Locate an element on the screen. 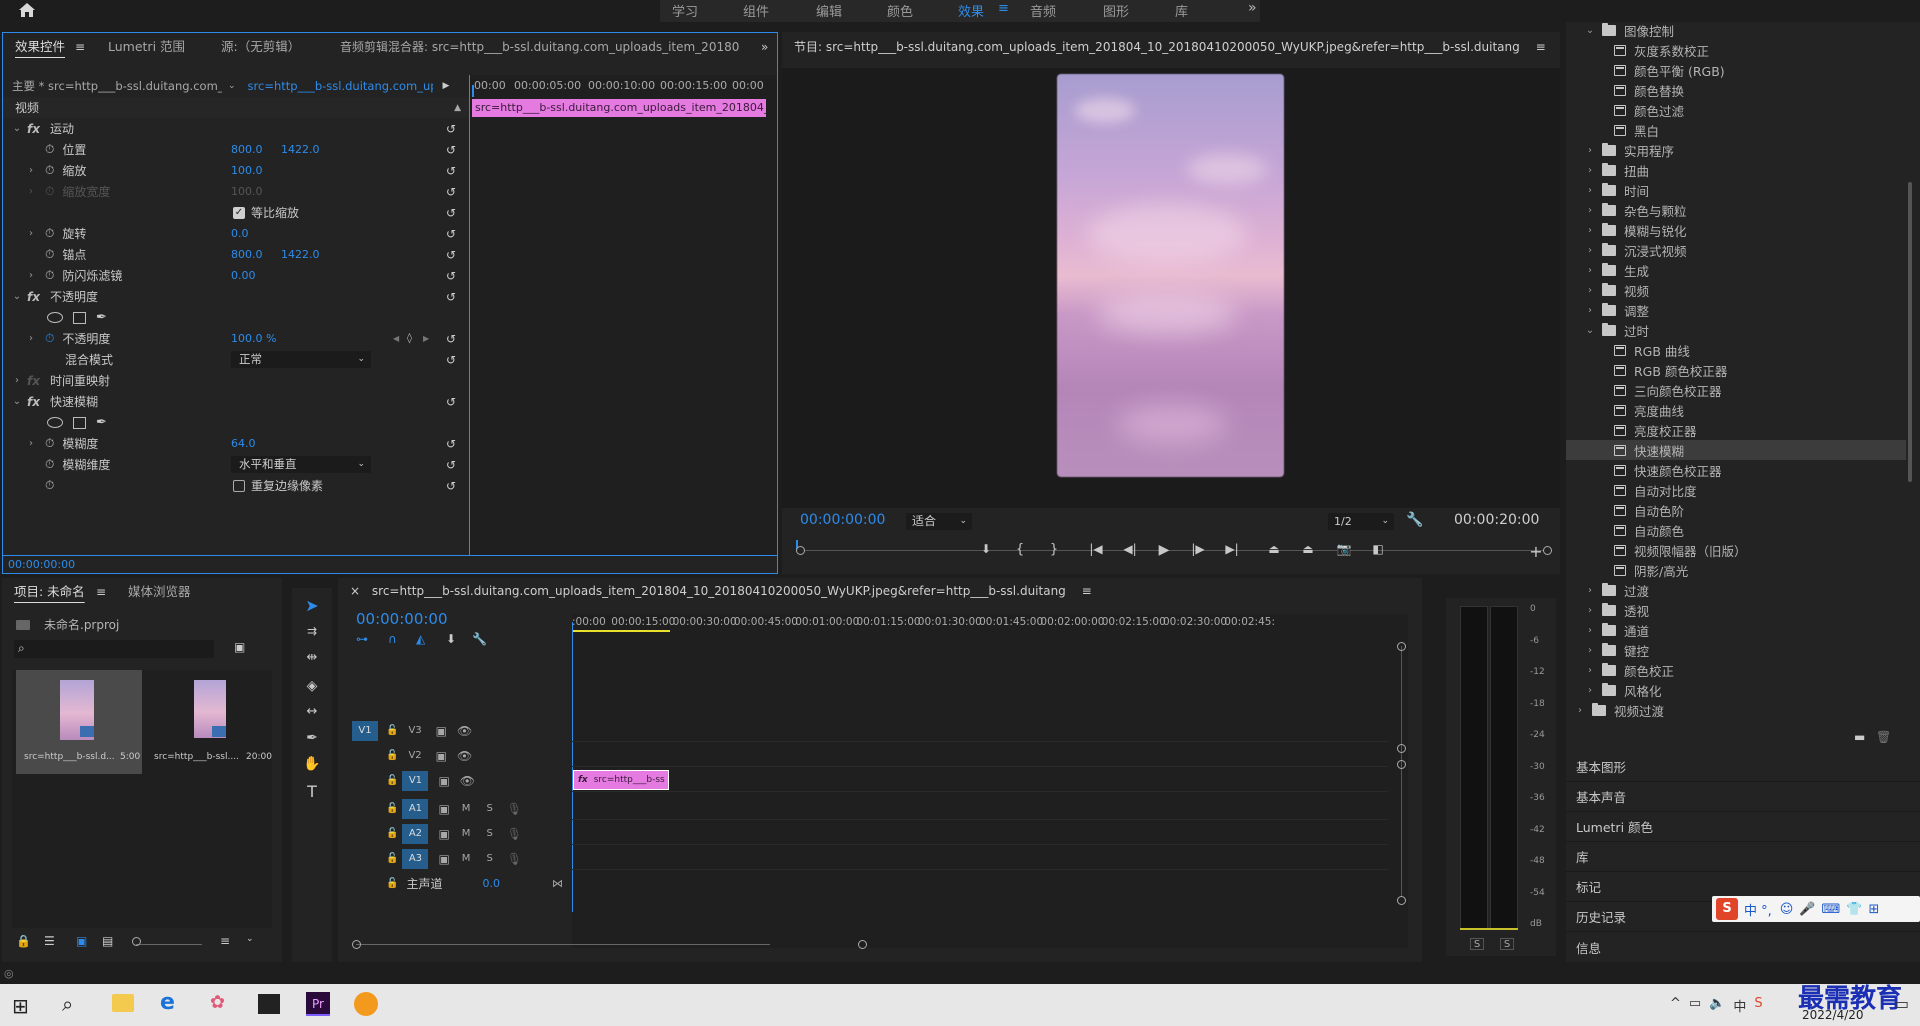 This screenshot has height=1026, width=1920. pen-mask-icon: ✒ is located at coordinates (101, 317).